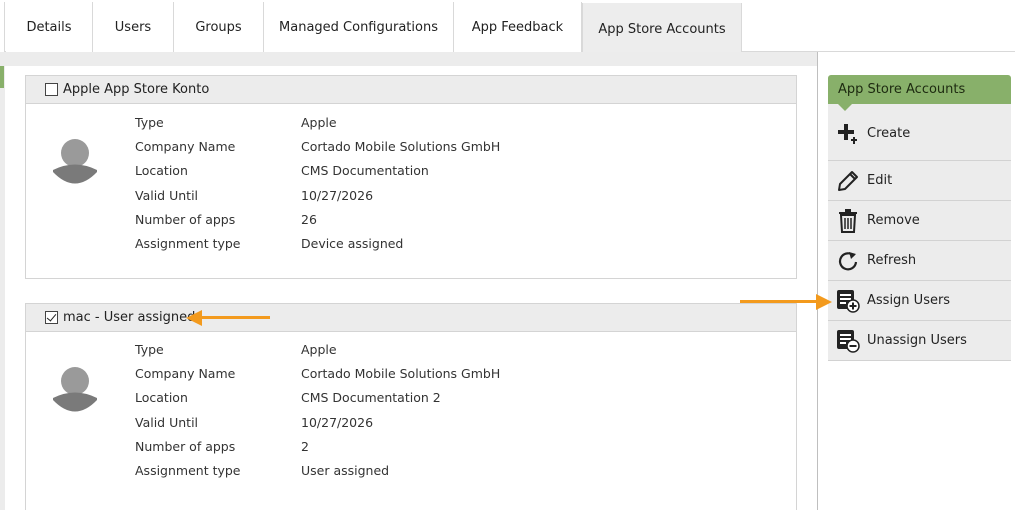 The height and width of the screenshot is (510, 1015). What do you see at coordinates (345, 470) in the screenshot?
I see `property-value: User assigned` at bounding box center [345, 470].